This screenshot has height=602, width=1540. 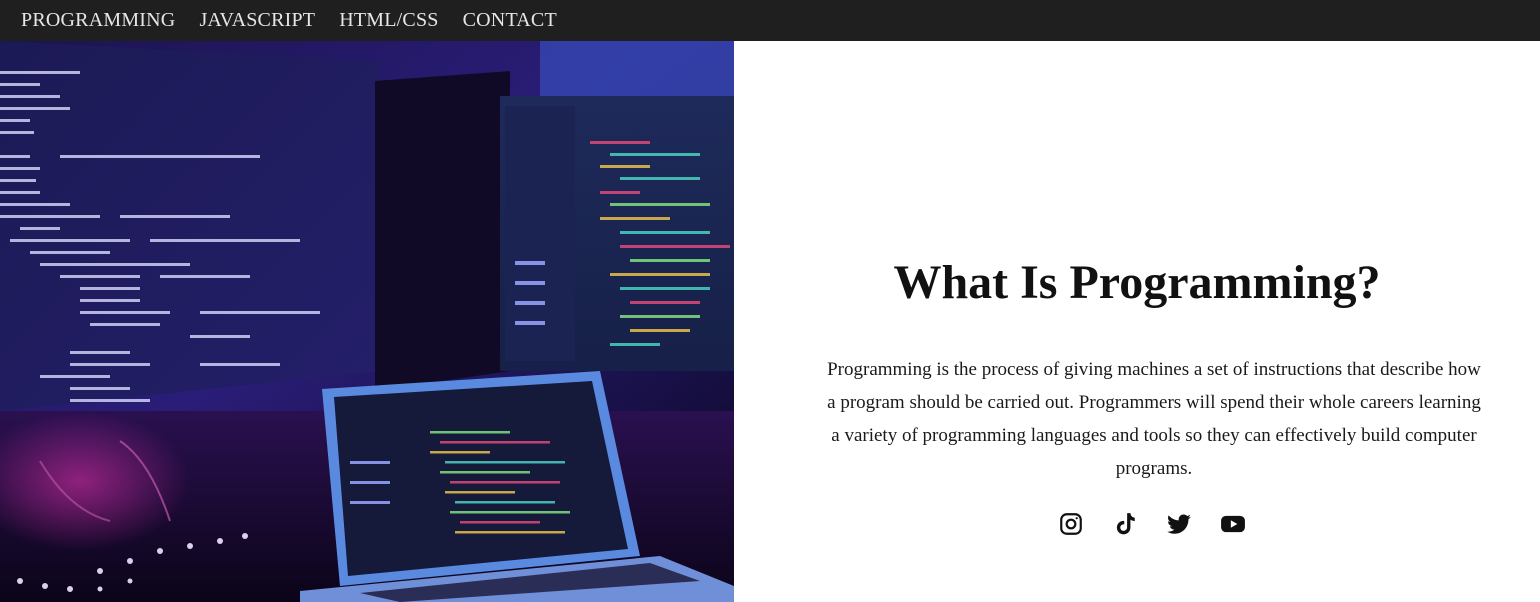 I want to click on youtube-icon, so click(x=1233, y=524).